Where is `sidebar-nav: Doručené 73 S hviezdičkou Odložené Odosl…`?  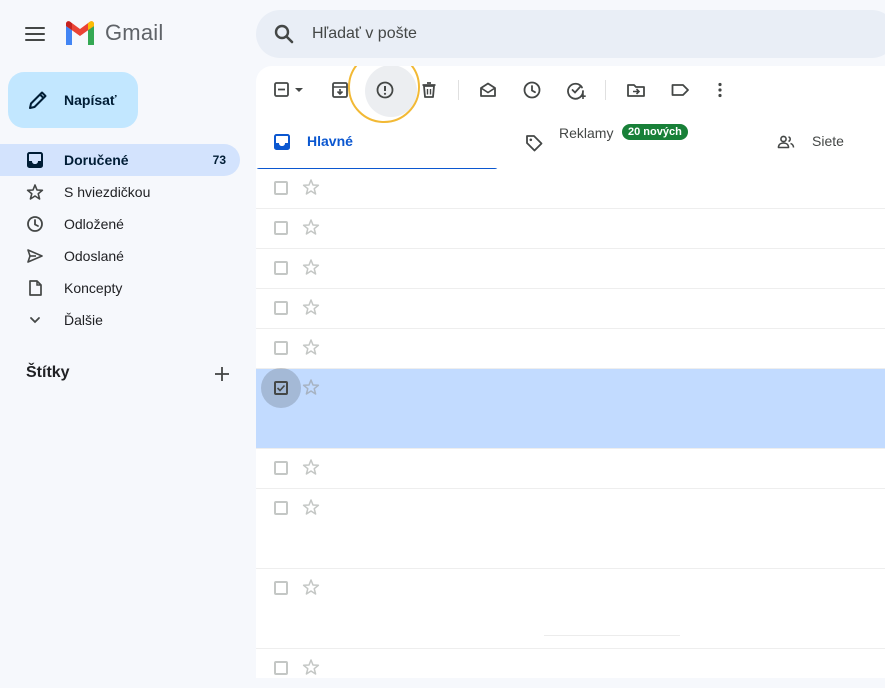
sidebar-nav: Doručené 73 S hviezdičkou Odložené Odosl… is located at coordinates (120, 240).